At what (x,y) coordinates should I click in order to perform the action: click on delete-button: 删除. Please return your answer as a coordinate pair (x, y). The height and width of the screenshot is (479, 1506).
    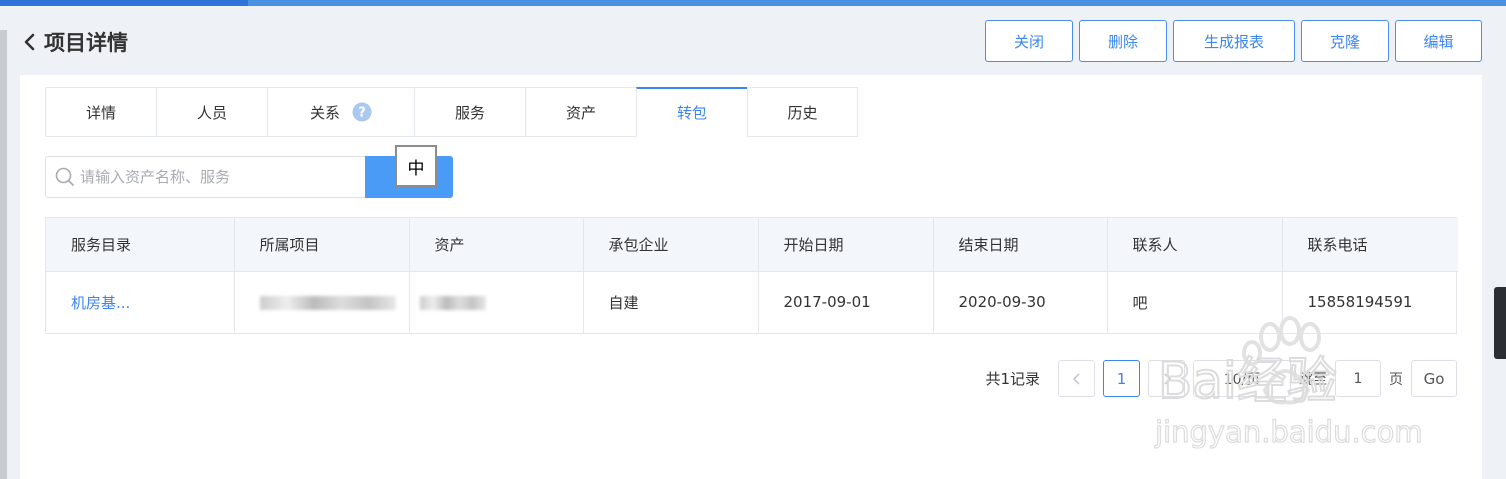
    Looking at the image, I should click on (1123, 41).